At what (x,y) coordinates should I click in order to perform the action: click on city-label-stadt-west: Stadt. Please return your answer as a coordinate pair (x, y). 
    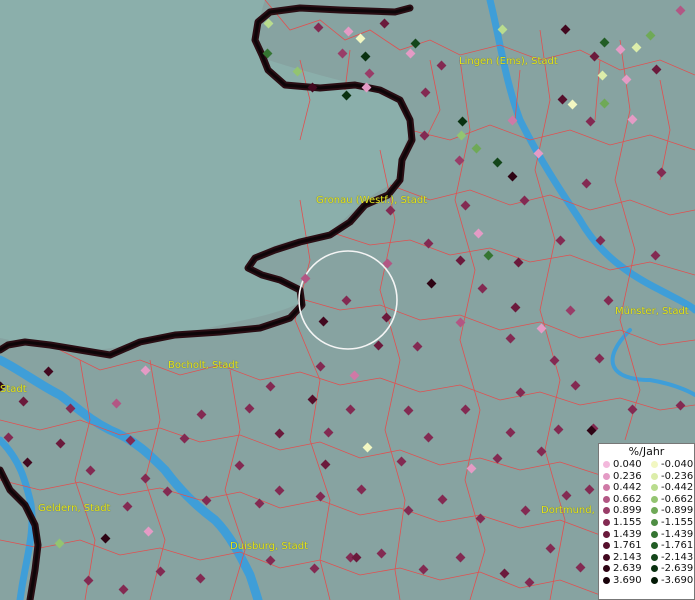
    Looking at the image, I should click on (13, 389).